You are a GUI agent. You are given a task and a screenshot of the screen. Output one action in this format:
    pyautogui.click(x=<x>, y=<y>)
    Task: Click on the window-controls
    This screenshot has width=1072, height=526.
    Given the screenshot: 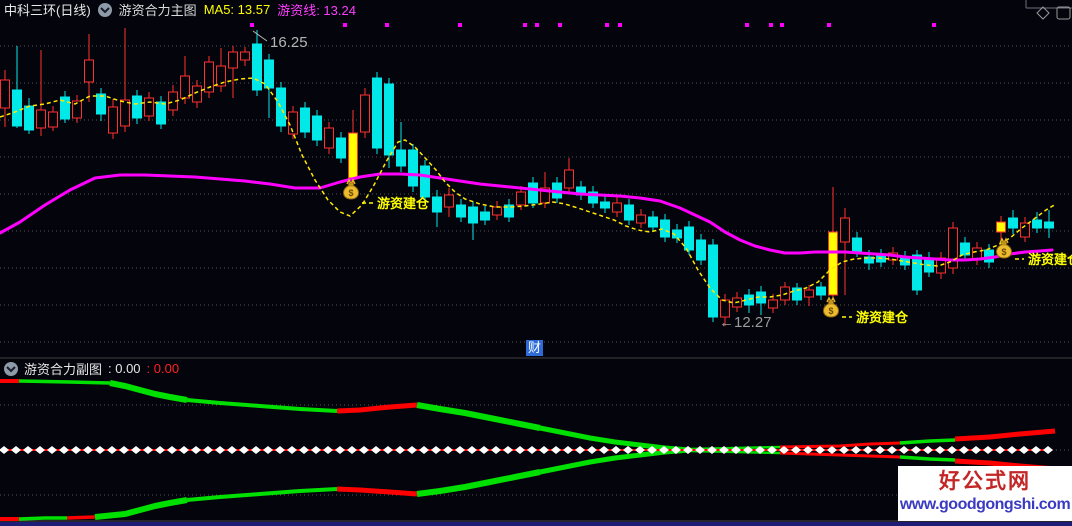 What is the action you would take?
    pyautogui.click(x=1048, y=10)
    